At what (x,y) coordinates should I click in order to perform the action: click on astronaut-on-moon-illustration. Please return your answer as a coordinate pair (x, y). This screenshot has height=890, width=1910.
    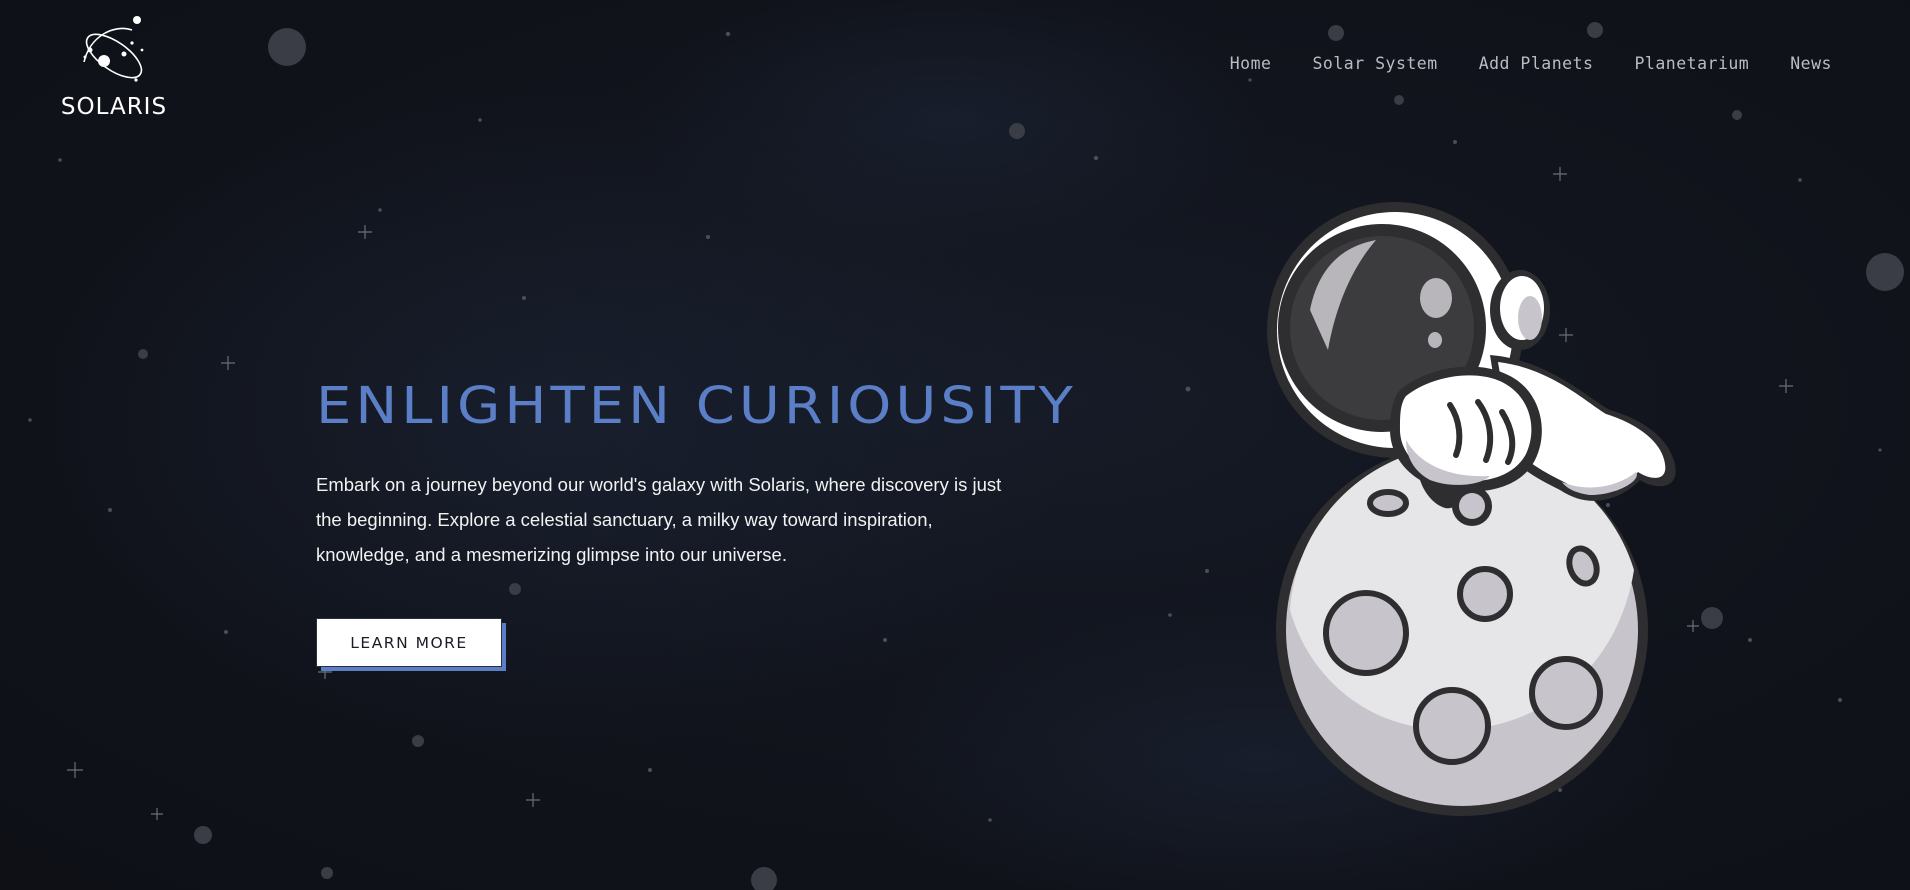
    Looking at the image, I should click on (1471, 509).